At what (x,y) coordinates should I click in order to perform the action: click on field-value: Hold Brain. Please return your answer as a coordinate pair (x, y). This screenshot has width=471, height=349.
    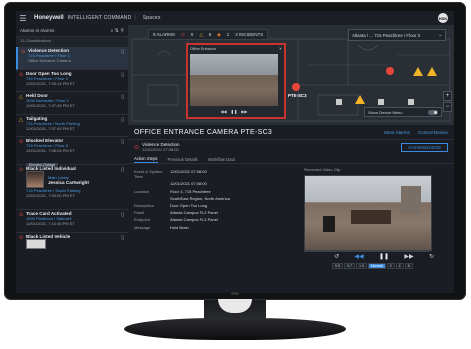
    Looking at the image, I should click on (179, 227).